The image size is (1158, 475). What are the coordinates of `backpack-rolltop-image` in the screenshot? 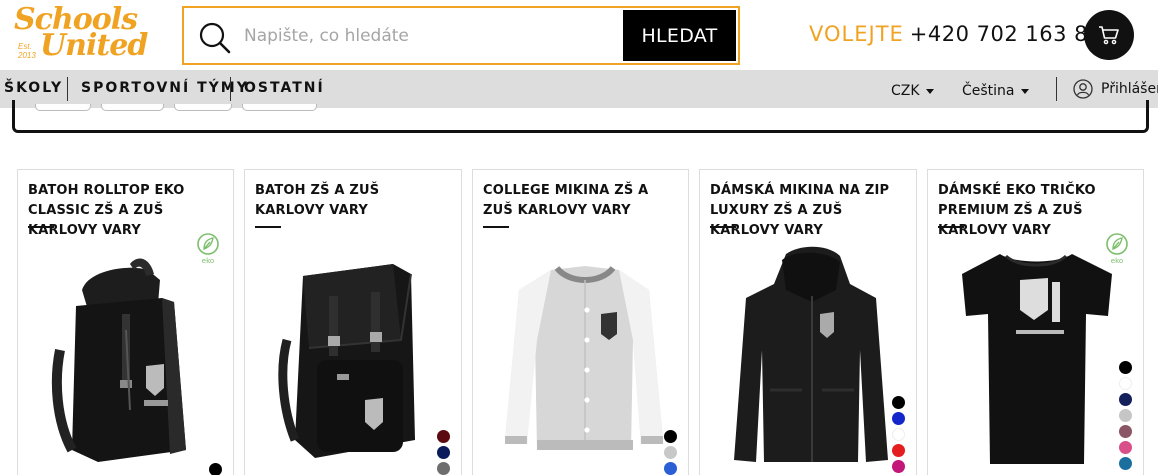 It's located at (118, 360).